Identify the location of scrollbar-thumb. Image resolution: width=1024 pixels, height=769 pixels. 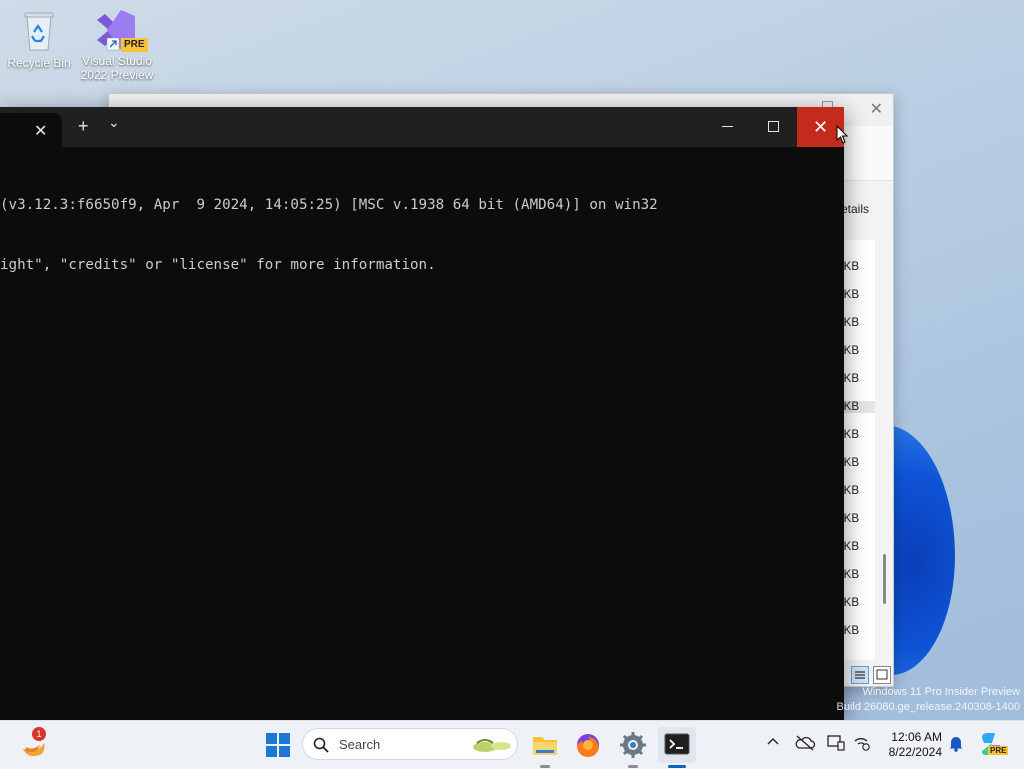
(884, 579).